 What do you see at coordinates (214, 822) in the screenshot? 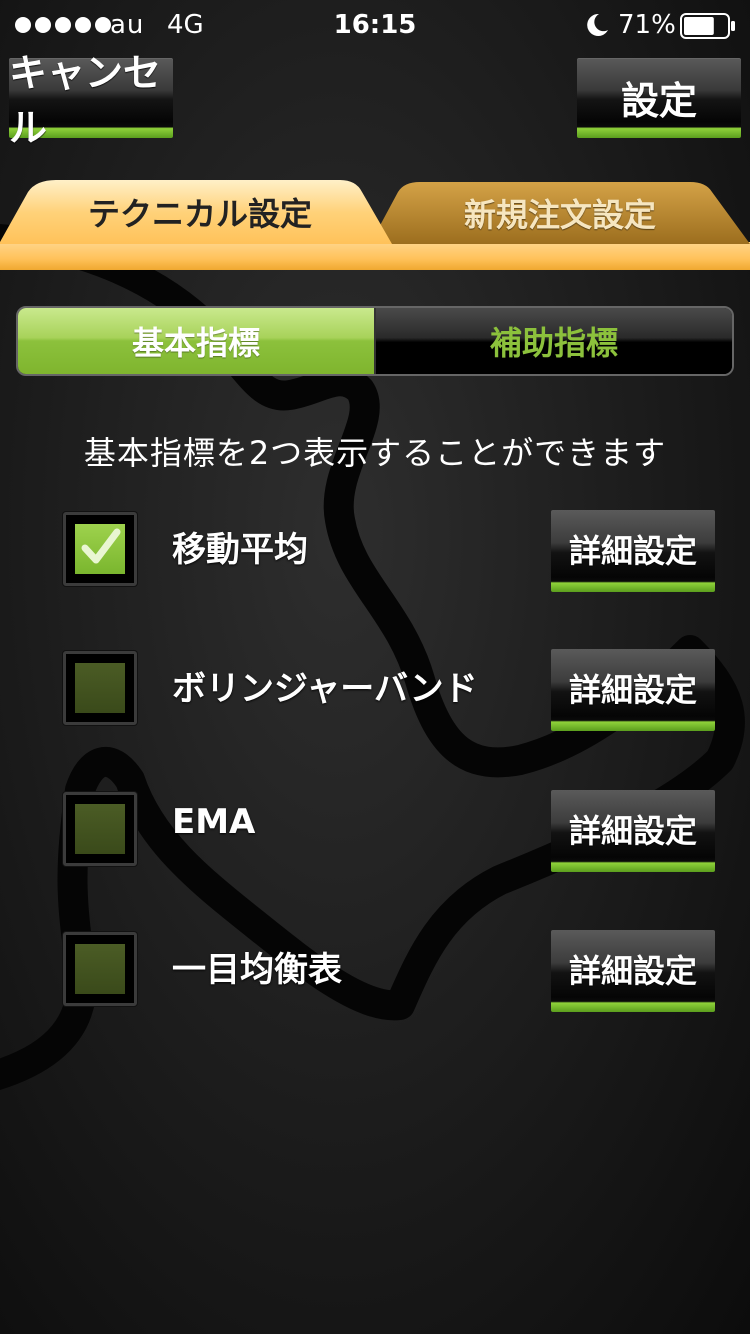
I see `indicator-label: EMA` at bounding box center [214, 822].